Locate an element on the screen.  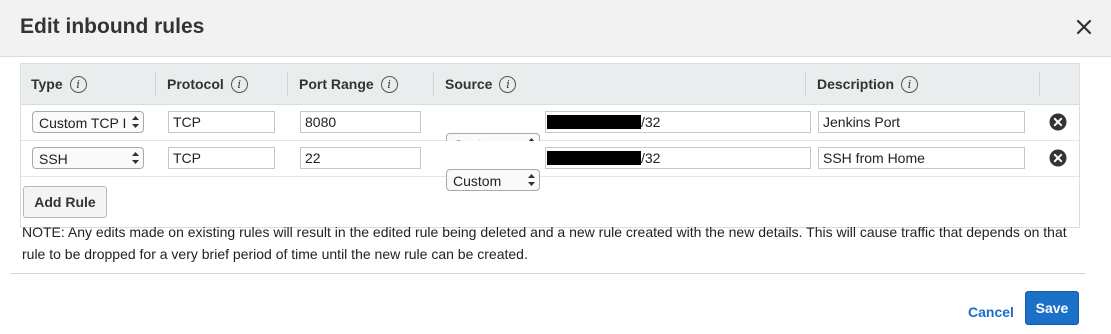
table-row: SSH TCP 22 Custom /32 SSH from Home is located at coordinates (550, 166).